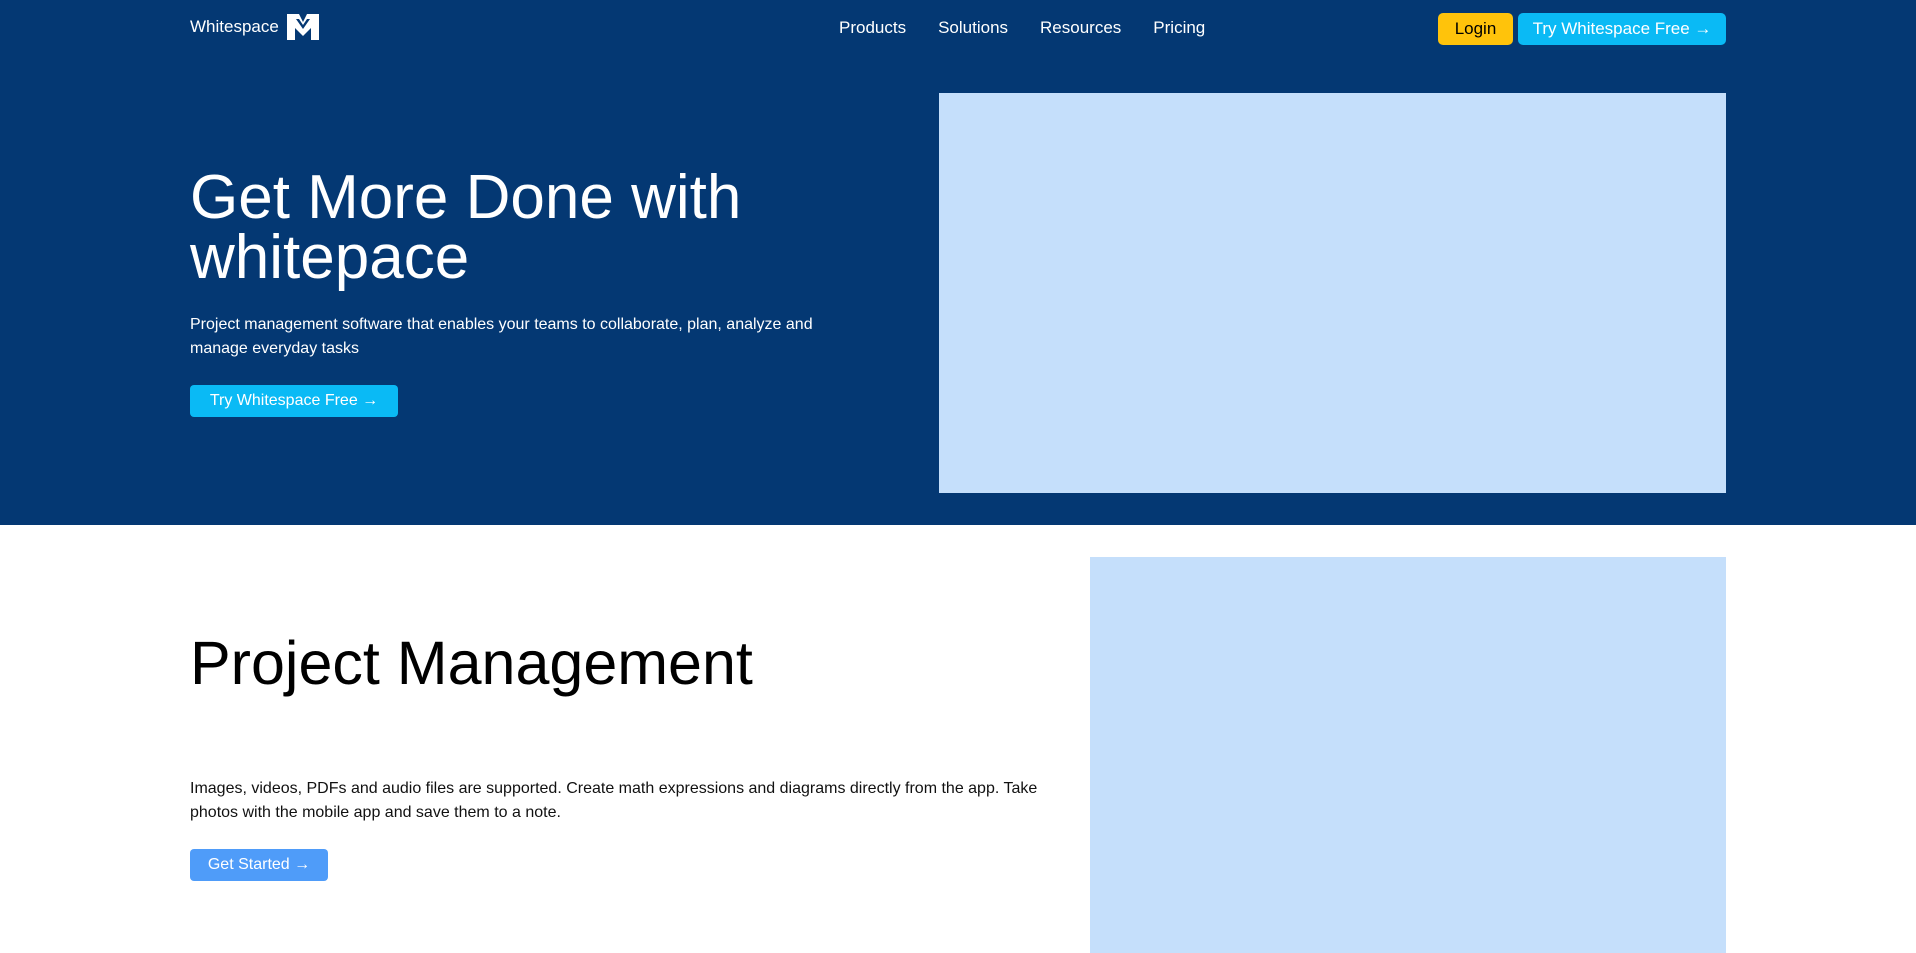 This screenshot has height=953, width=1916. I want to click on login-button: Login, so click(1475, 29).